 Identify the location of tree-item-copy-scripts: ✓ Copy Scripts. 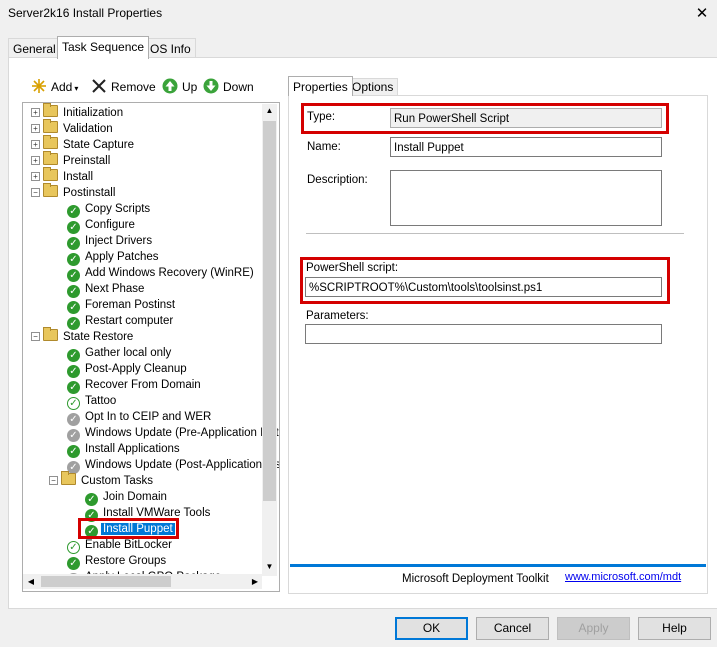
(109, 209).